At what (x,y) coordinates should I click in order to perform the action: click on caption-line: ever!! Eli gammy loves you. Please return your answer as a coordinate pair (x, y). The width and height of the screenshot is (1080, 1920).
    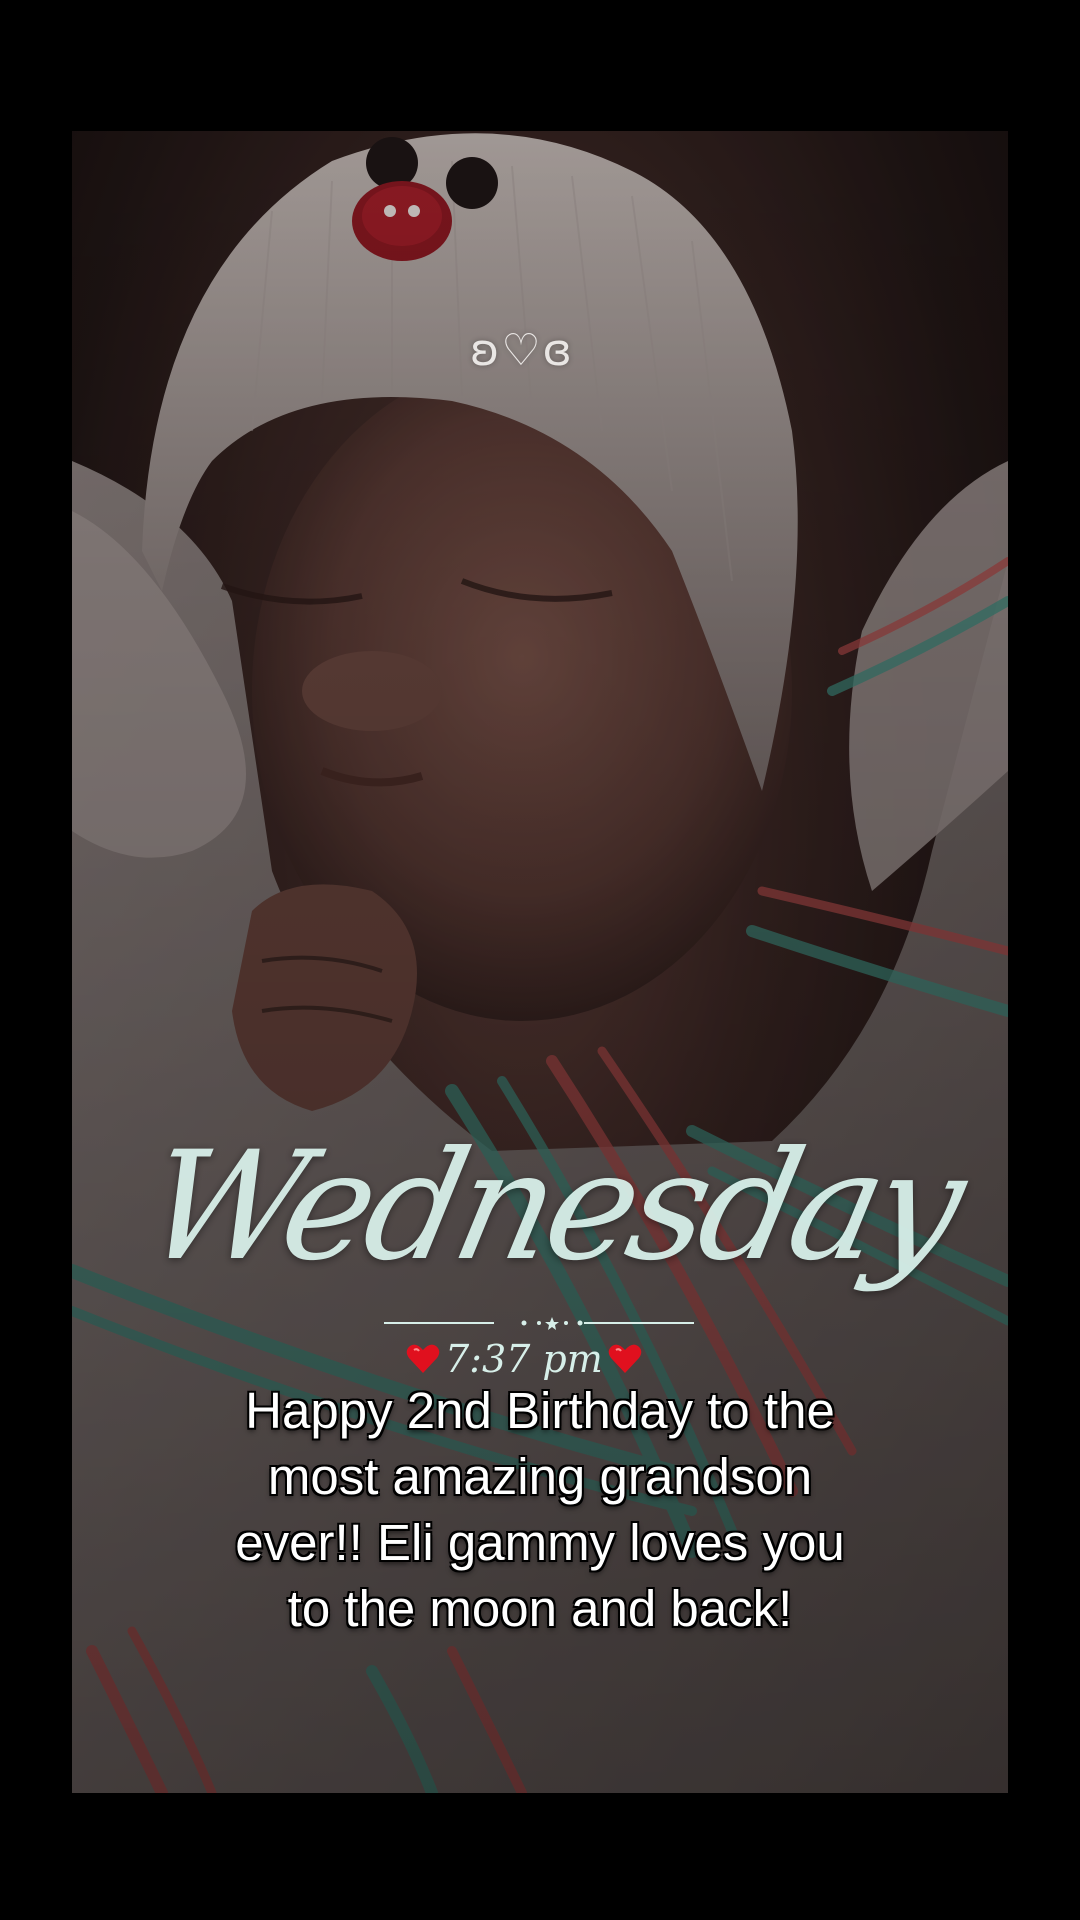
    Looking at the image, I should click on (540, 1542).